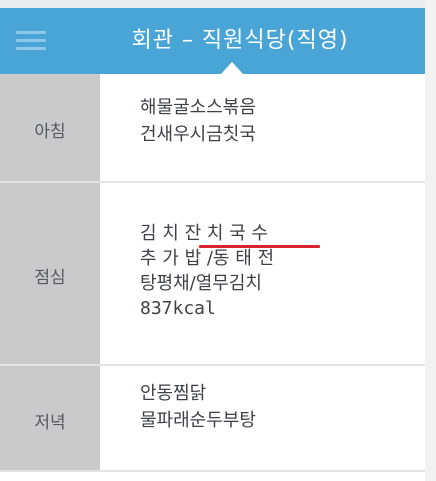  Describe the element at coordinates (207, 258) in the screenshot. I see `menu-item: 추 가 밥 /동 태 전` at that location.